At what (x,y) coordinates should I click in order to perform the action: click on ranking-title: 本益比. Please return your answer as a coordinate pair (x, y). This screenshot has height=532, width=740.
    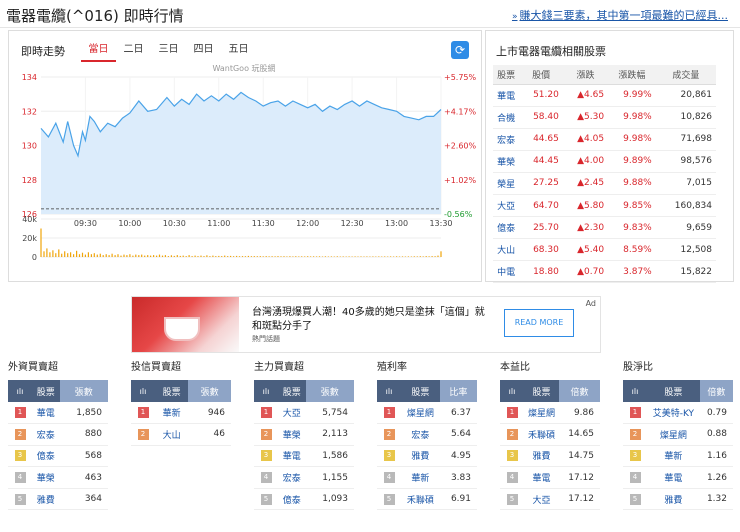
    Looking at the image, I should click on (550, 370).